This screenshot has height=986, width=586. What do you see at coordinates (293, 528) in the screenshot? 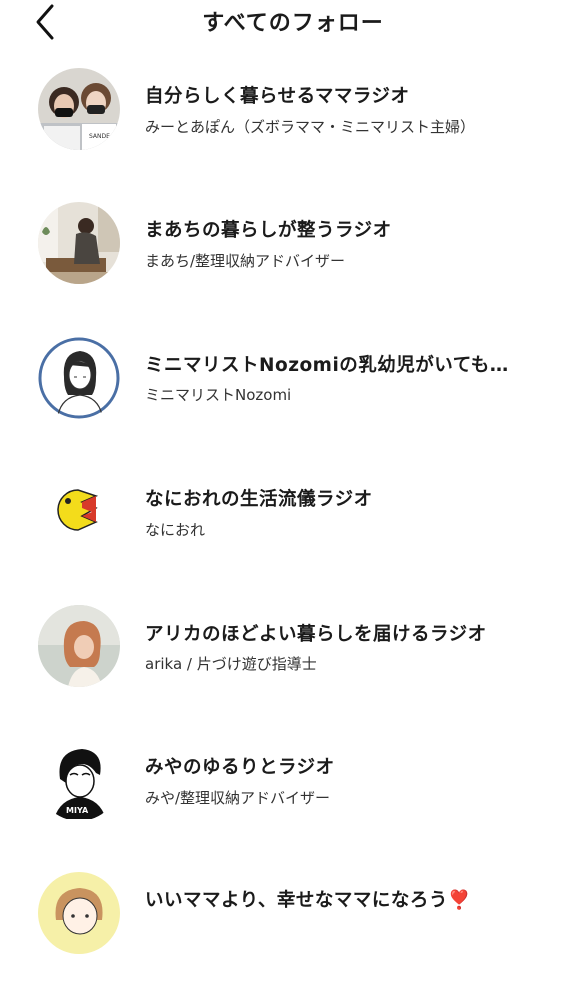
I see `follow-item: なにおれの生活流儀ラジオ なにおれ` at bounding box center [293, 528].